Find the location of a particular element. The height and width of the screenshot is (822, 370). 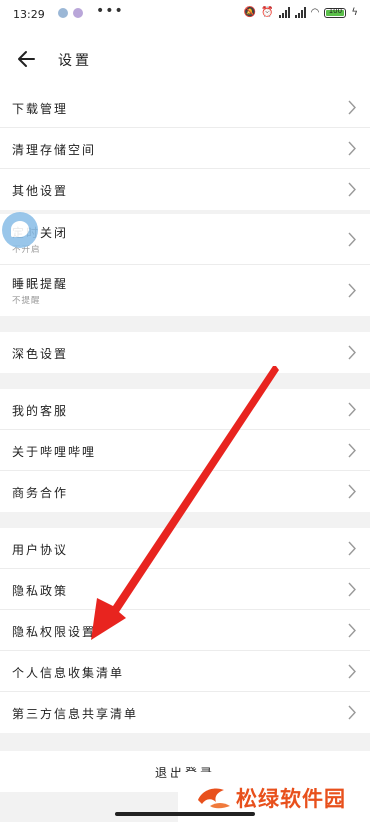

settings-item-label: 隐私权限设置 is located at coordinates (54, 632).